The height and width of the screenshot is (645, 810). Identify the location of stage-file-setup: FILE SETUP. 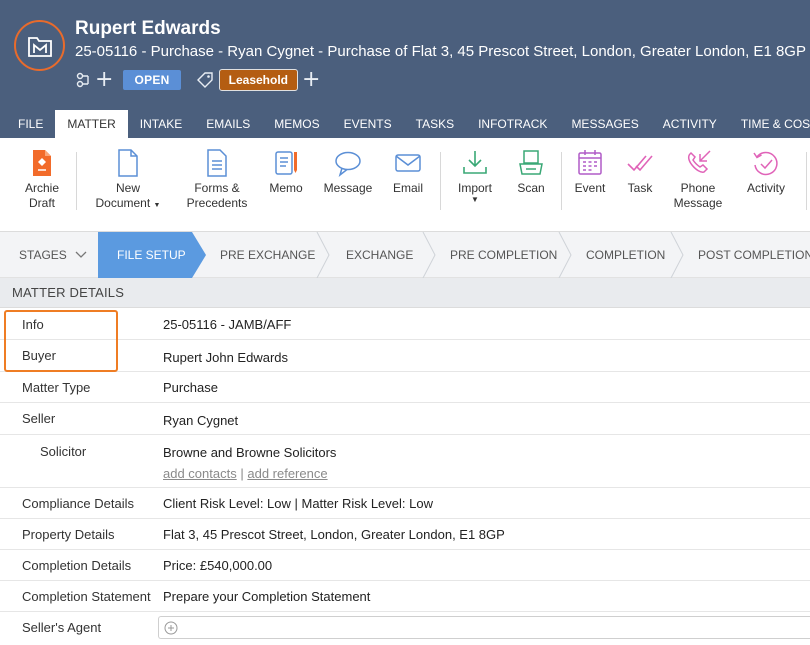
(145, 255).